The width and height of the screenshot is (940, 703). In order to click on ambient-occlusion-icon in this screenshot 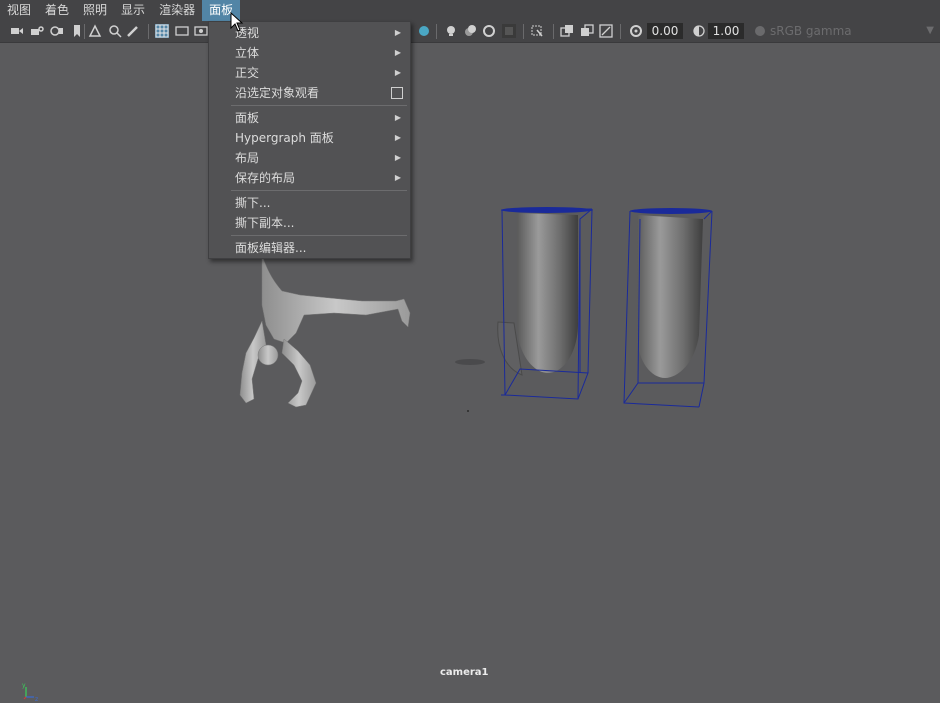, I will do `click(489, 31)`.